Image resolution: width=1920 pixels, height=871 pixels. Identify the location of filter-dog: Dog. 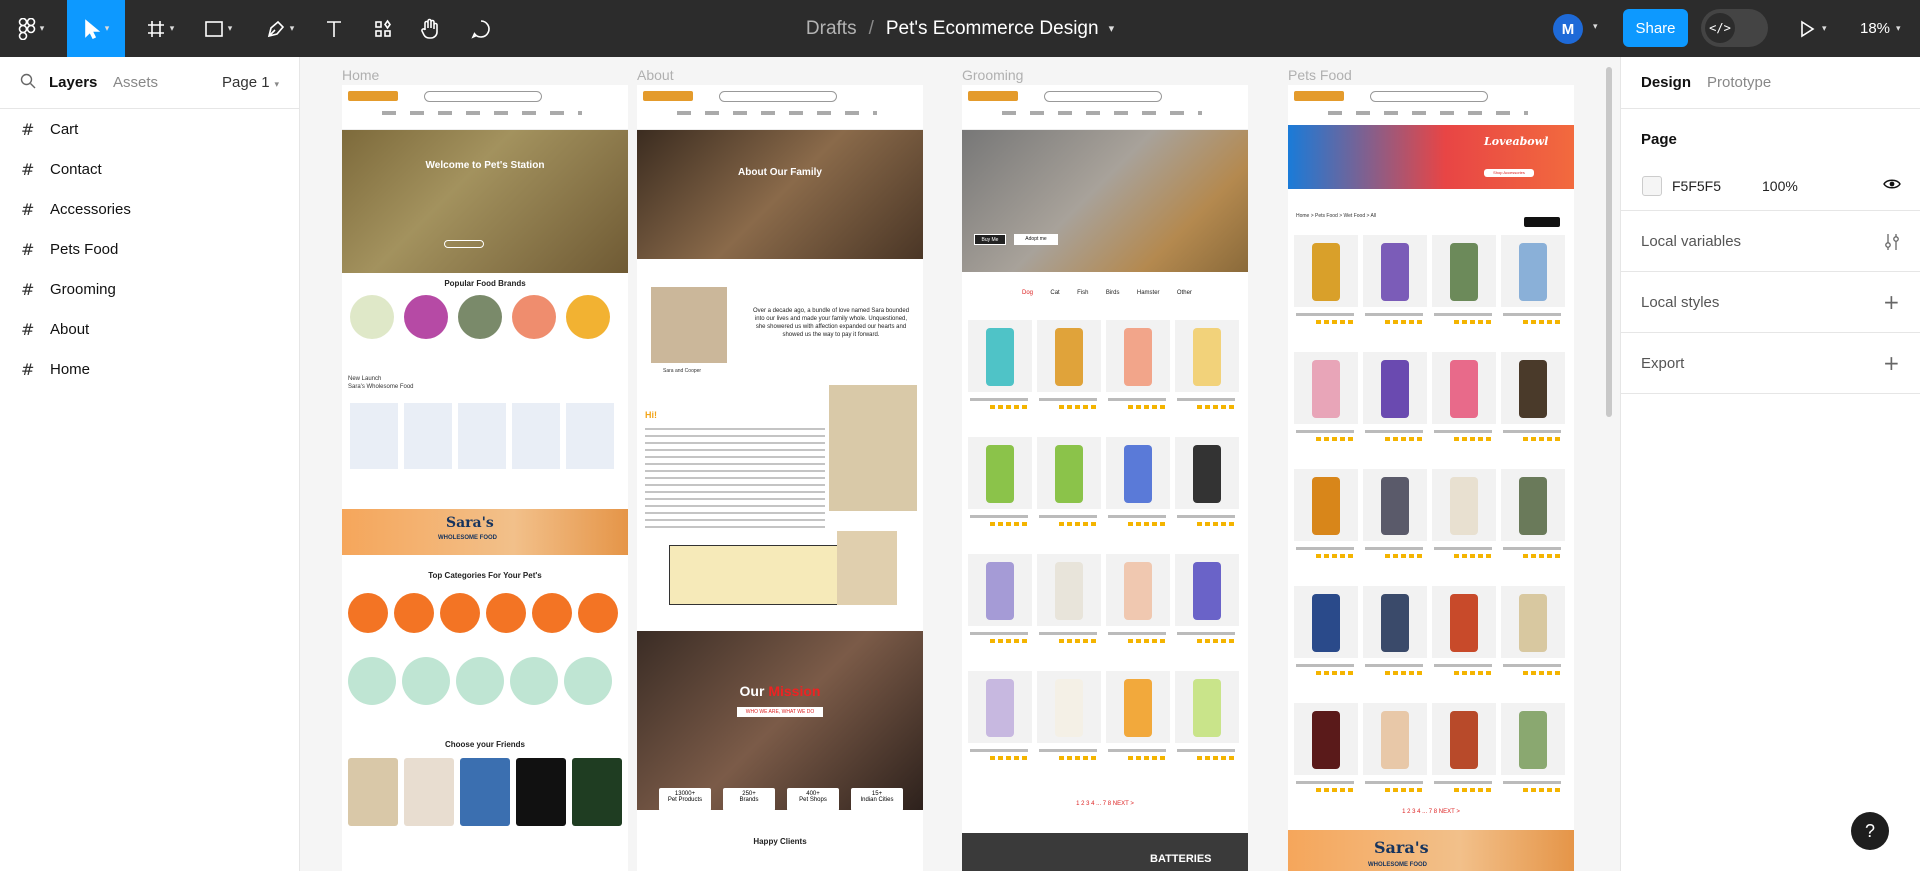
(1028, 293).